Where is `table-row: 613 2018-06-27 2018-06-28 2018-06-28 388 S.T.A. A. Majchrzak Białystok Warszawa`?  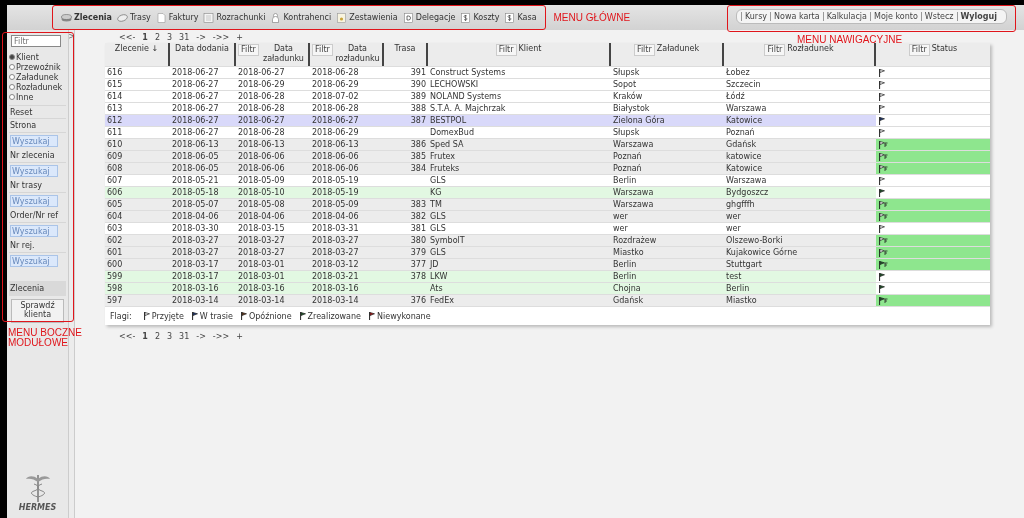 table-row: 613 2018-06-27 2018-06-28 2018-06-28 388 S.T.A. A. Majchrzak Białystok Warszawa is located at coordinates (547, 108).